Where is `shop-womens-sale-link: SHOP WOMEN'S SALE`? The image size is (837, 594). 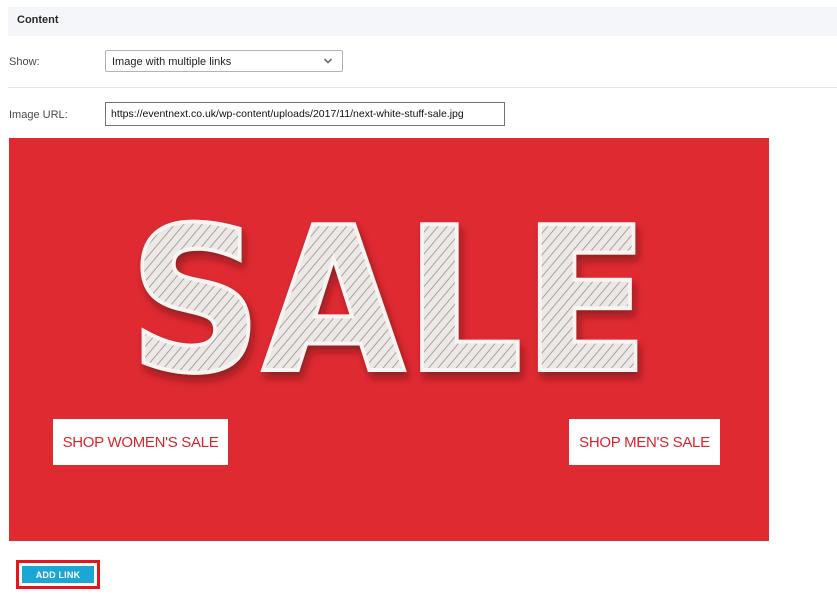 shop-womens-sale-link: SHOP WOMEN'S SALE is located at coordinates (140, 442).